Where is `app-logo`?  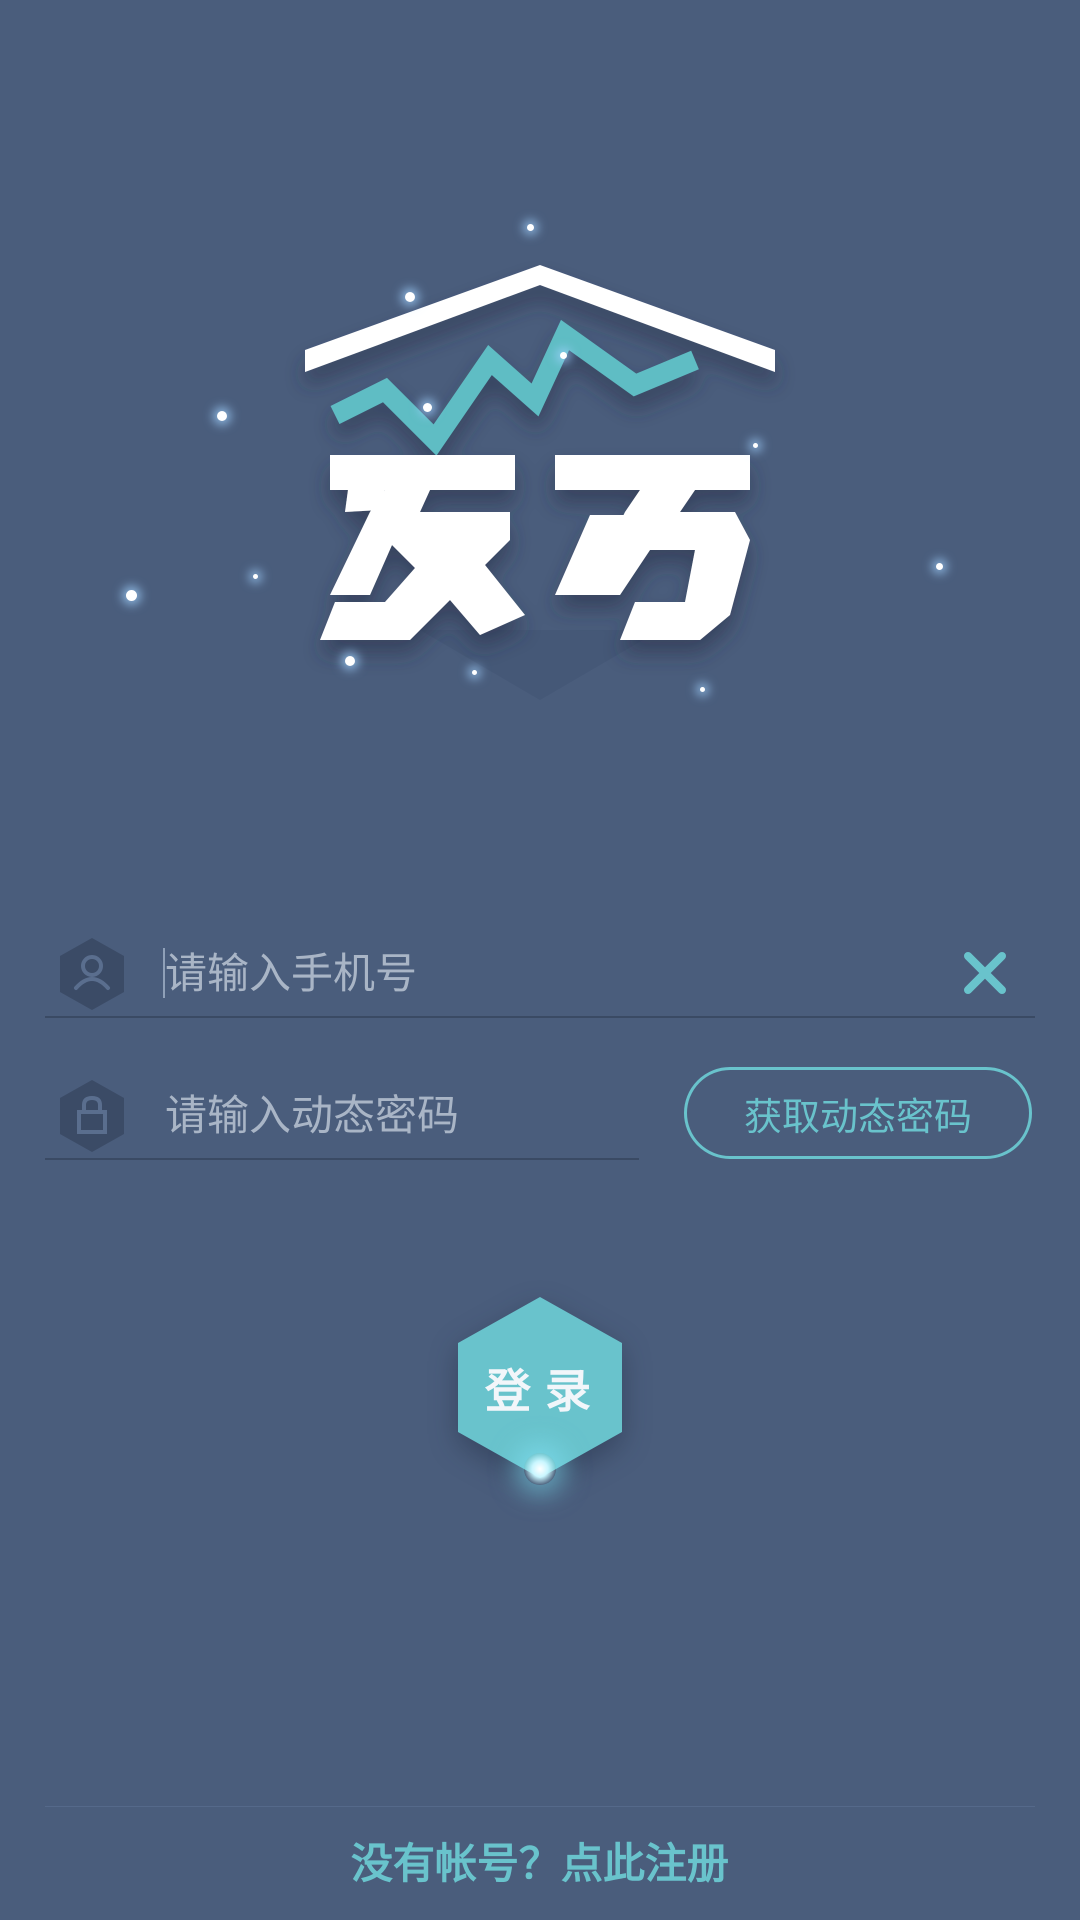 app-logo is located at coordinates (540, 485).